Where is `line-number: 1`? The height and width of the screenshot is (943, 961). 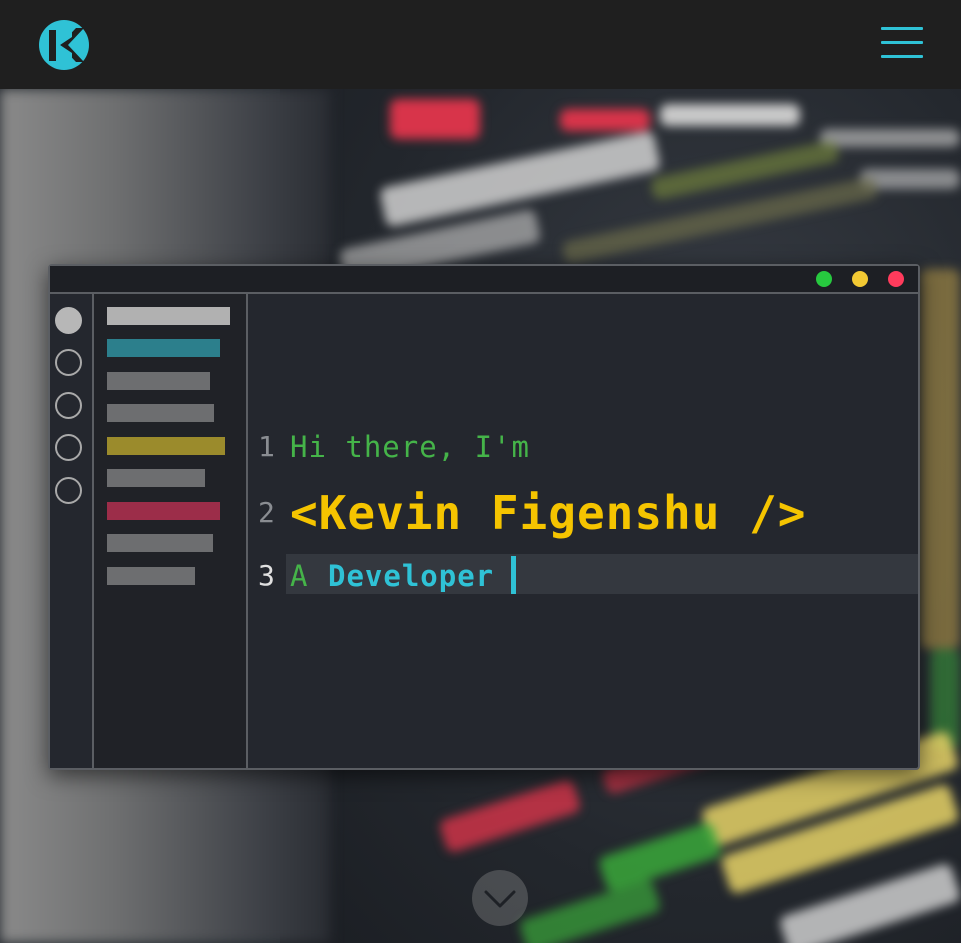
line-number: 1 is located at coordinates (266, 446).